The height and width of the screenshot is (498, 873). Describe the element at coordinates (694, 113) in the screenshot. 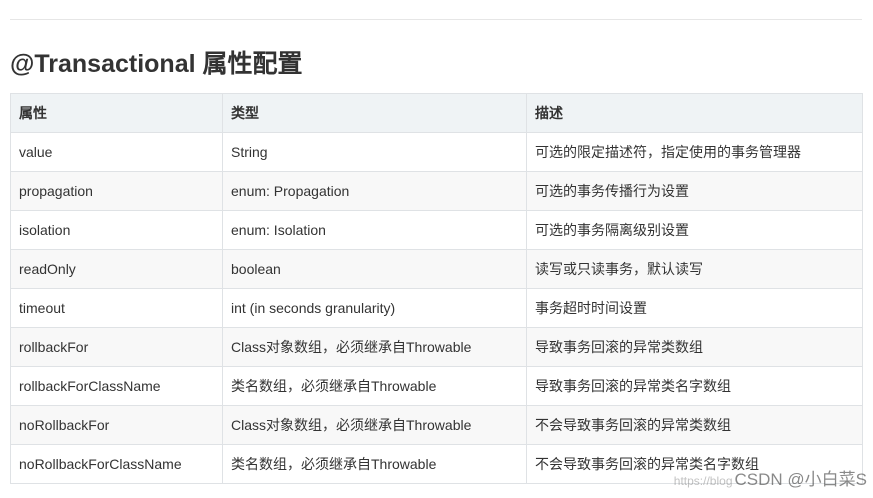

I see `column-header-description: 描述` at that location.